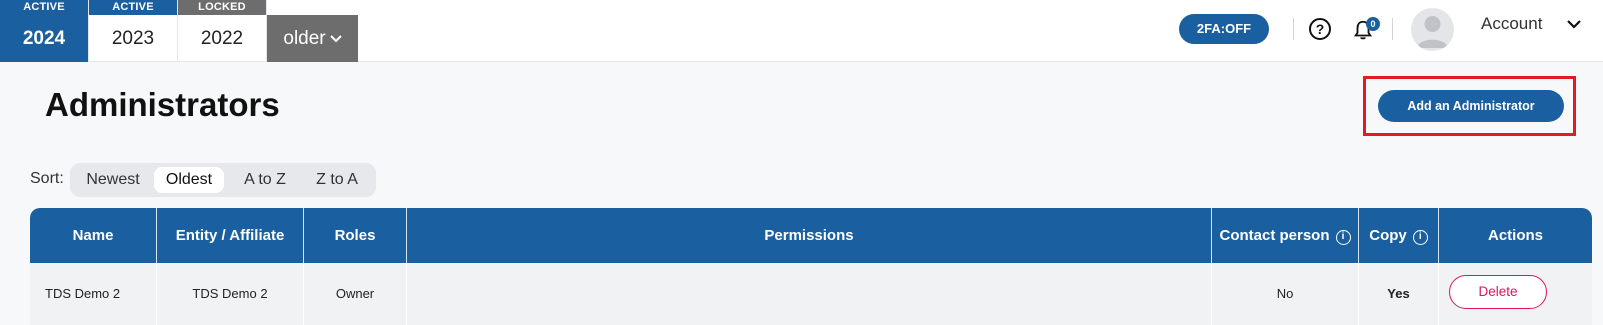 The height and width of the screenshot is (325, 1603). I want to click on column-header-roles: Roles, so click(355, 235).